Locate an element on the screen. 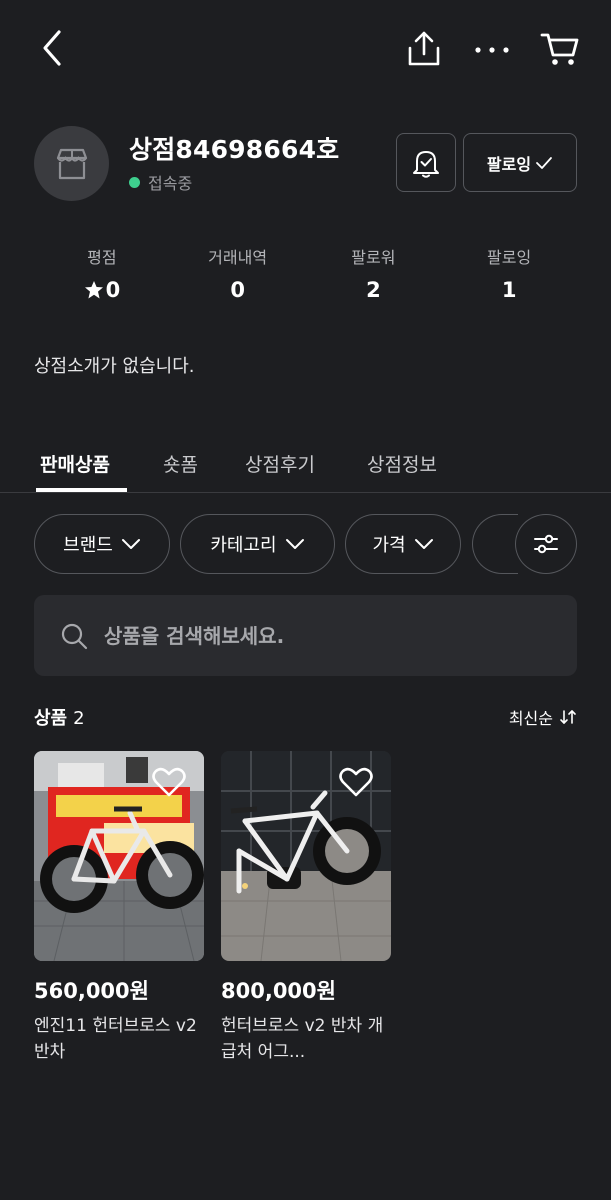  notification-button is located at coordinates (426, 162).